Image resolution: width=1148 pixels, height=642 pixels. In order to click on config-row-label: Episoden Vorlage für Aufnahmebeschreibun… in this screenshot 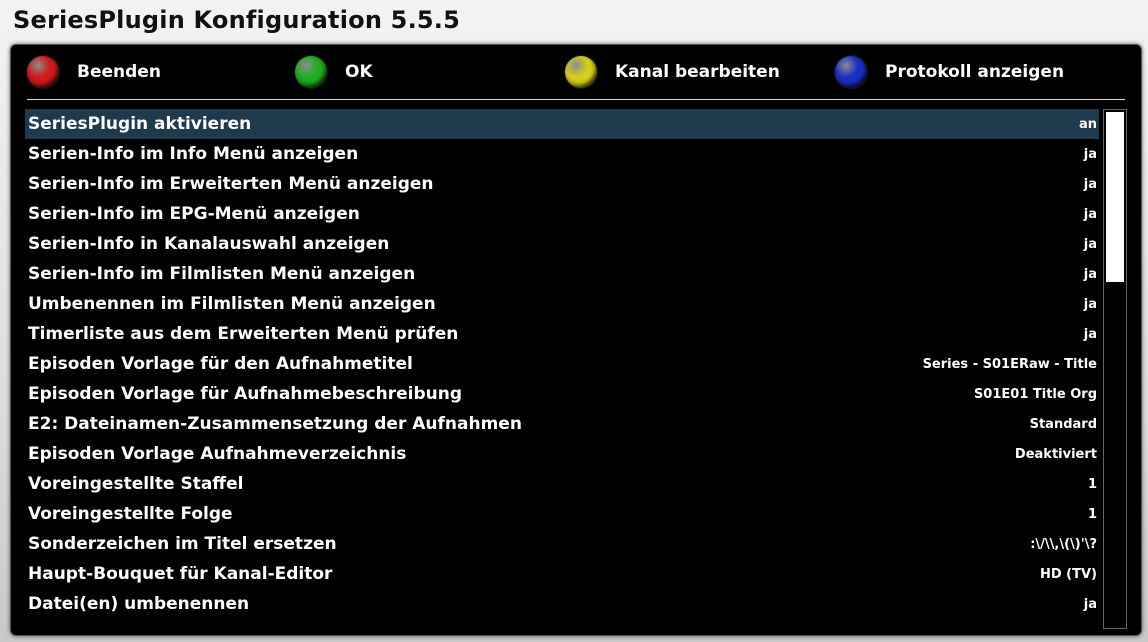, I will do `click(245, 394)`.